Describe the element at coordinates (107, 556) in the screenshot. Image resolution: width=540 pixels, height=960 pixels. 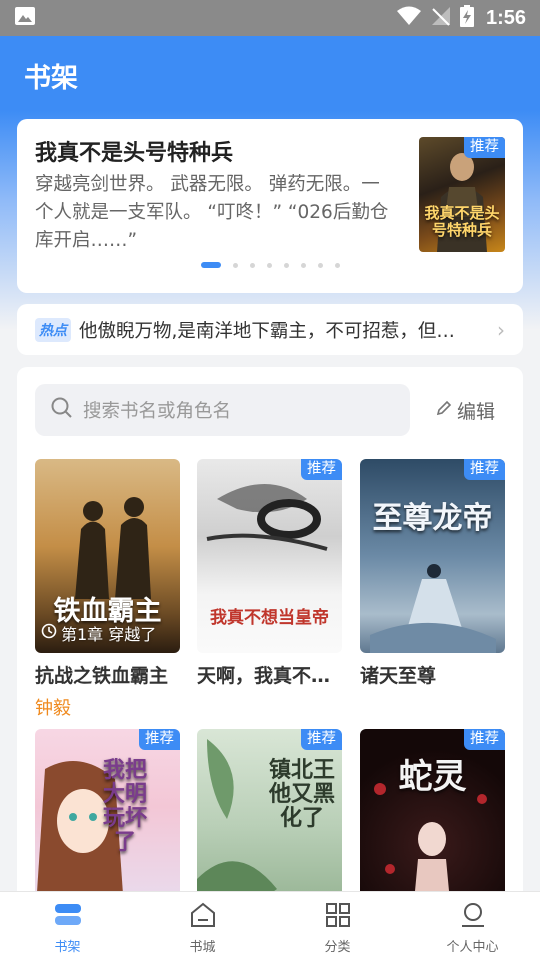
I see `book-cover: 铁血霸主 第1章 穿越了` at that location.